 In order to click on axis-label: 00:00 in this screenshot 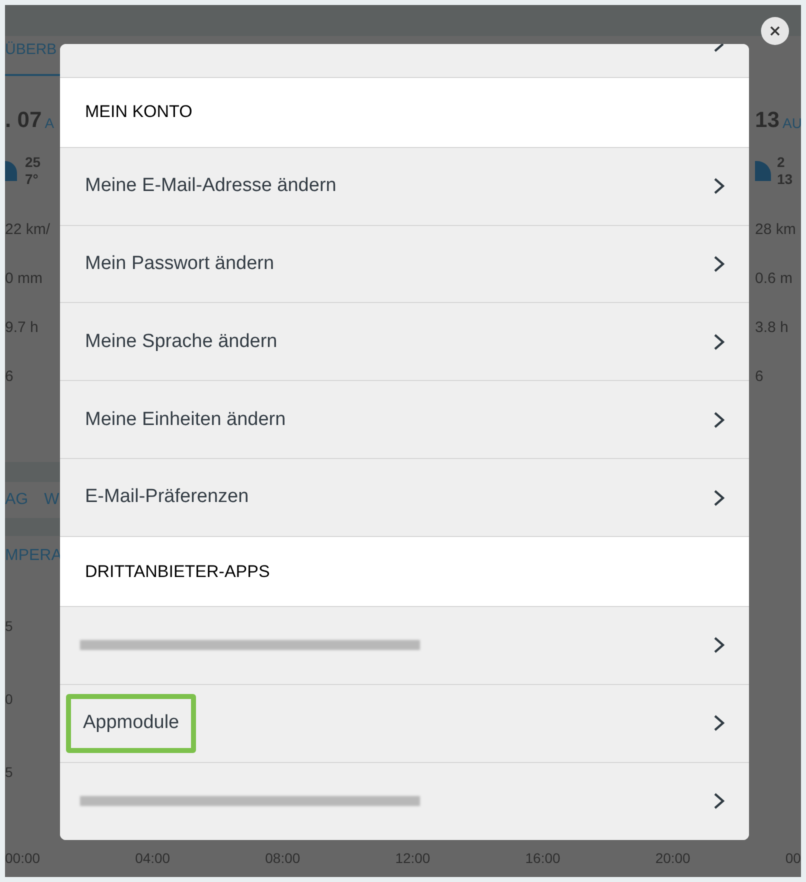, I will do `click(22, 858)`.